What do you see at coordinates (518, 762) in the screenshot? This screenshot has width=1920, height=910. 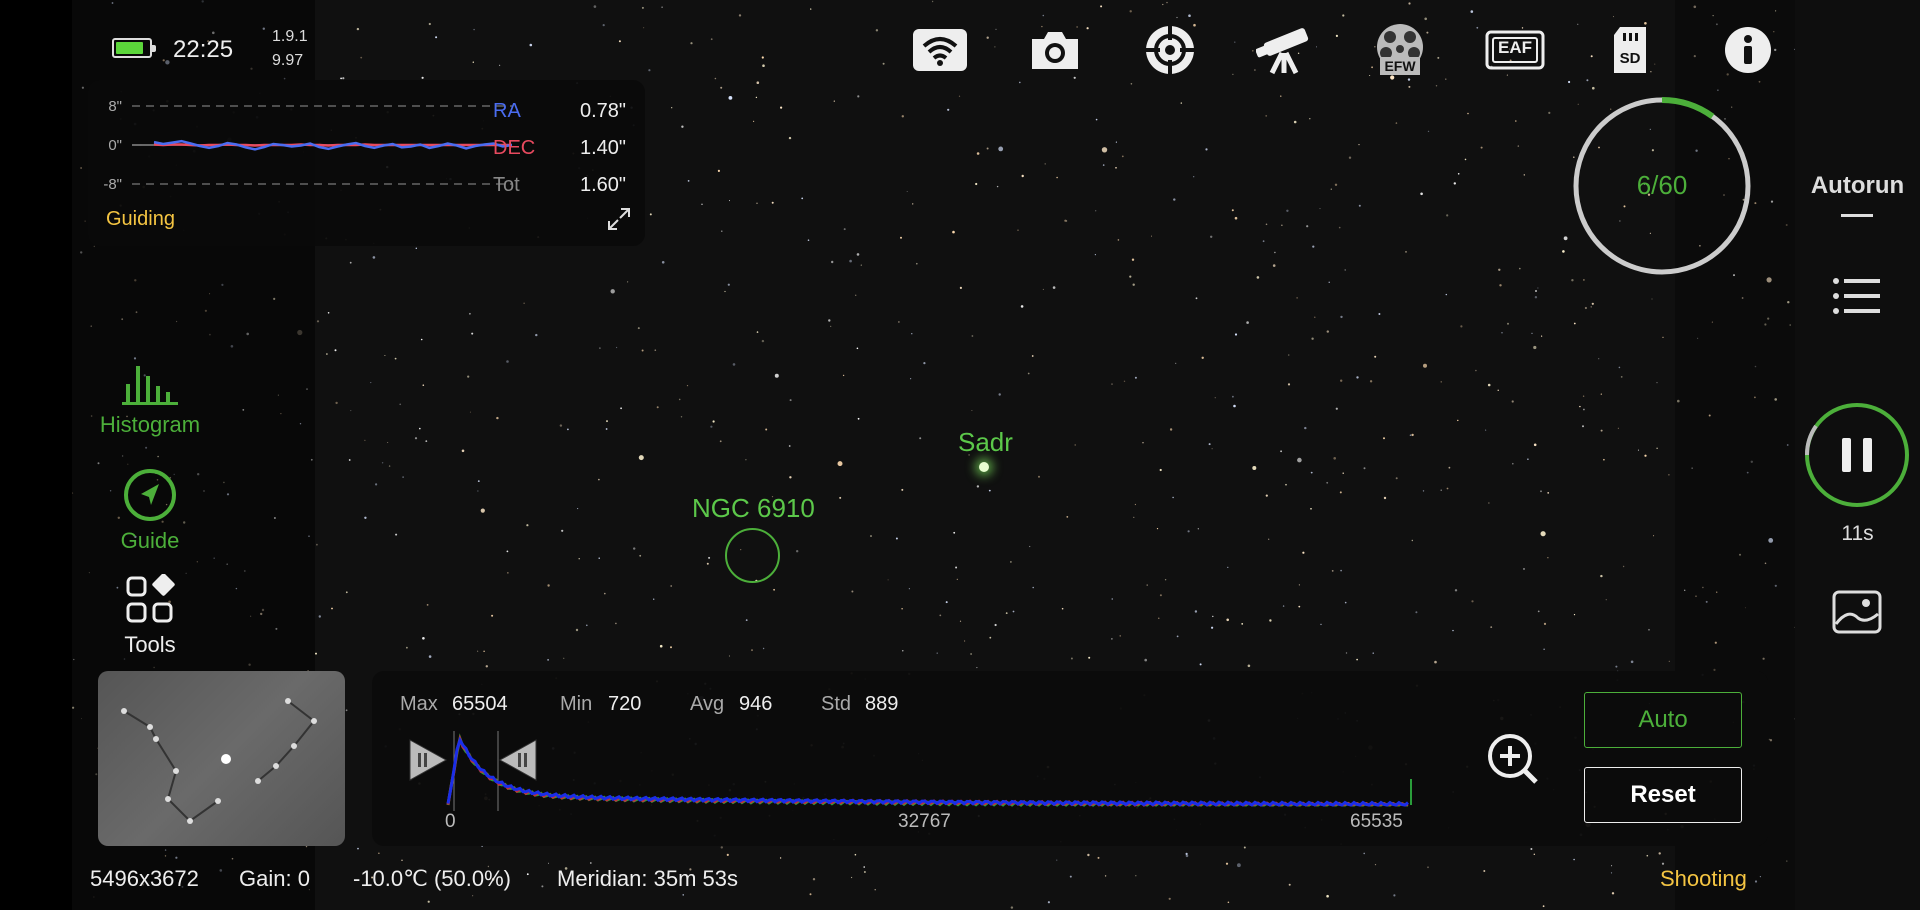 I see `white-point-handle` at bounding box center [518, 762].